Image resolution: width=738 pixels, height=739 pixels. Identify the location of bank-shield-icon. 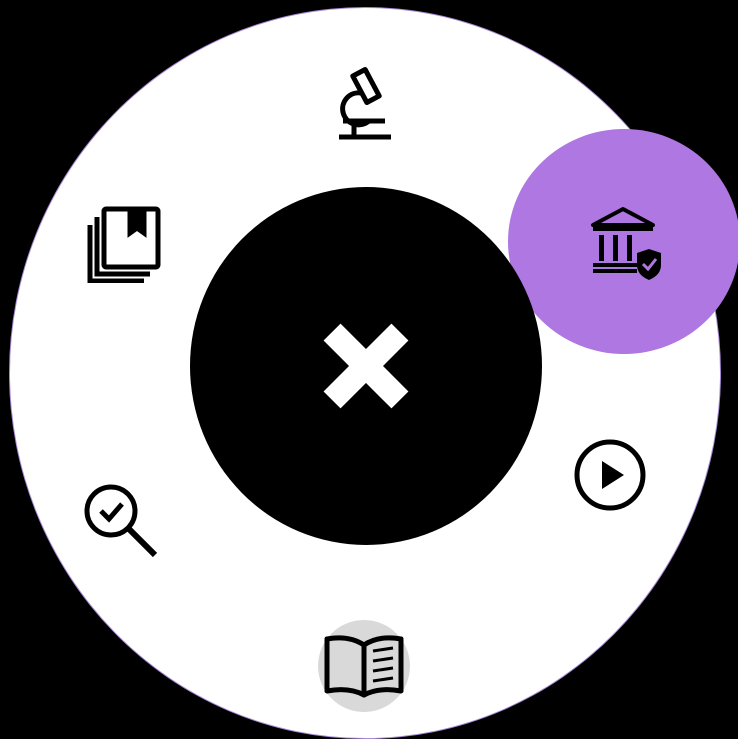
(626, 243).